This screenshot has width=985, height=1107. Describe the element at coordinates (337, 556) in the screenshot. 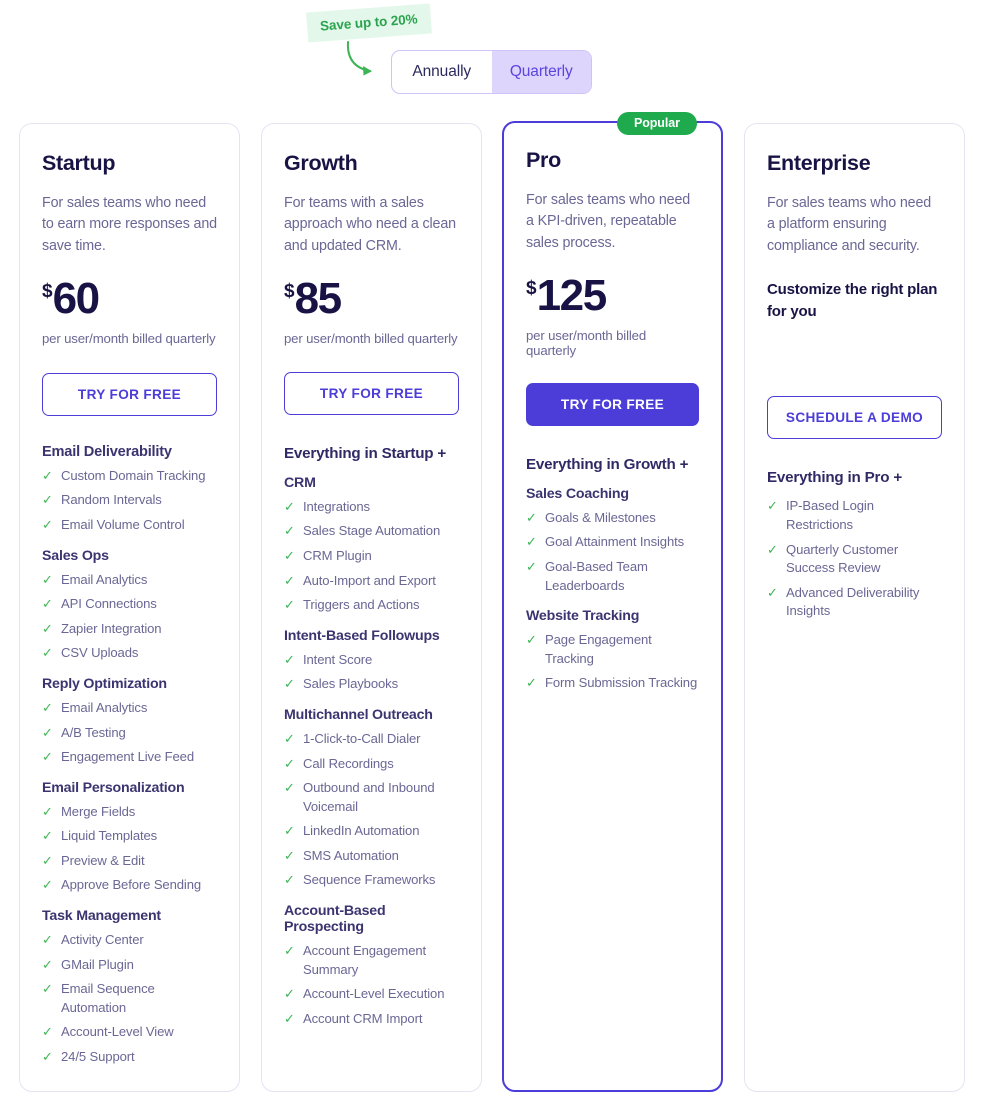

I see `feature-label: CRM Plugin` at that location.